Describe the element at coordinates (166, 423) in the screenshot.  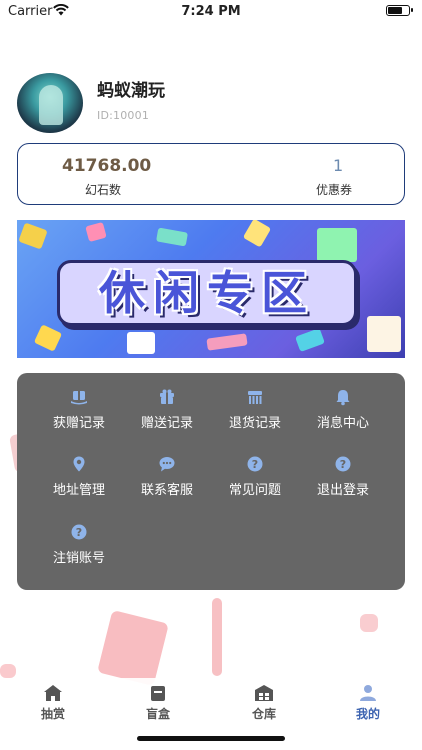
I see `menu-item-label: 赠送记录` at that location.